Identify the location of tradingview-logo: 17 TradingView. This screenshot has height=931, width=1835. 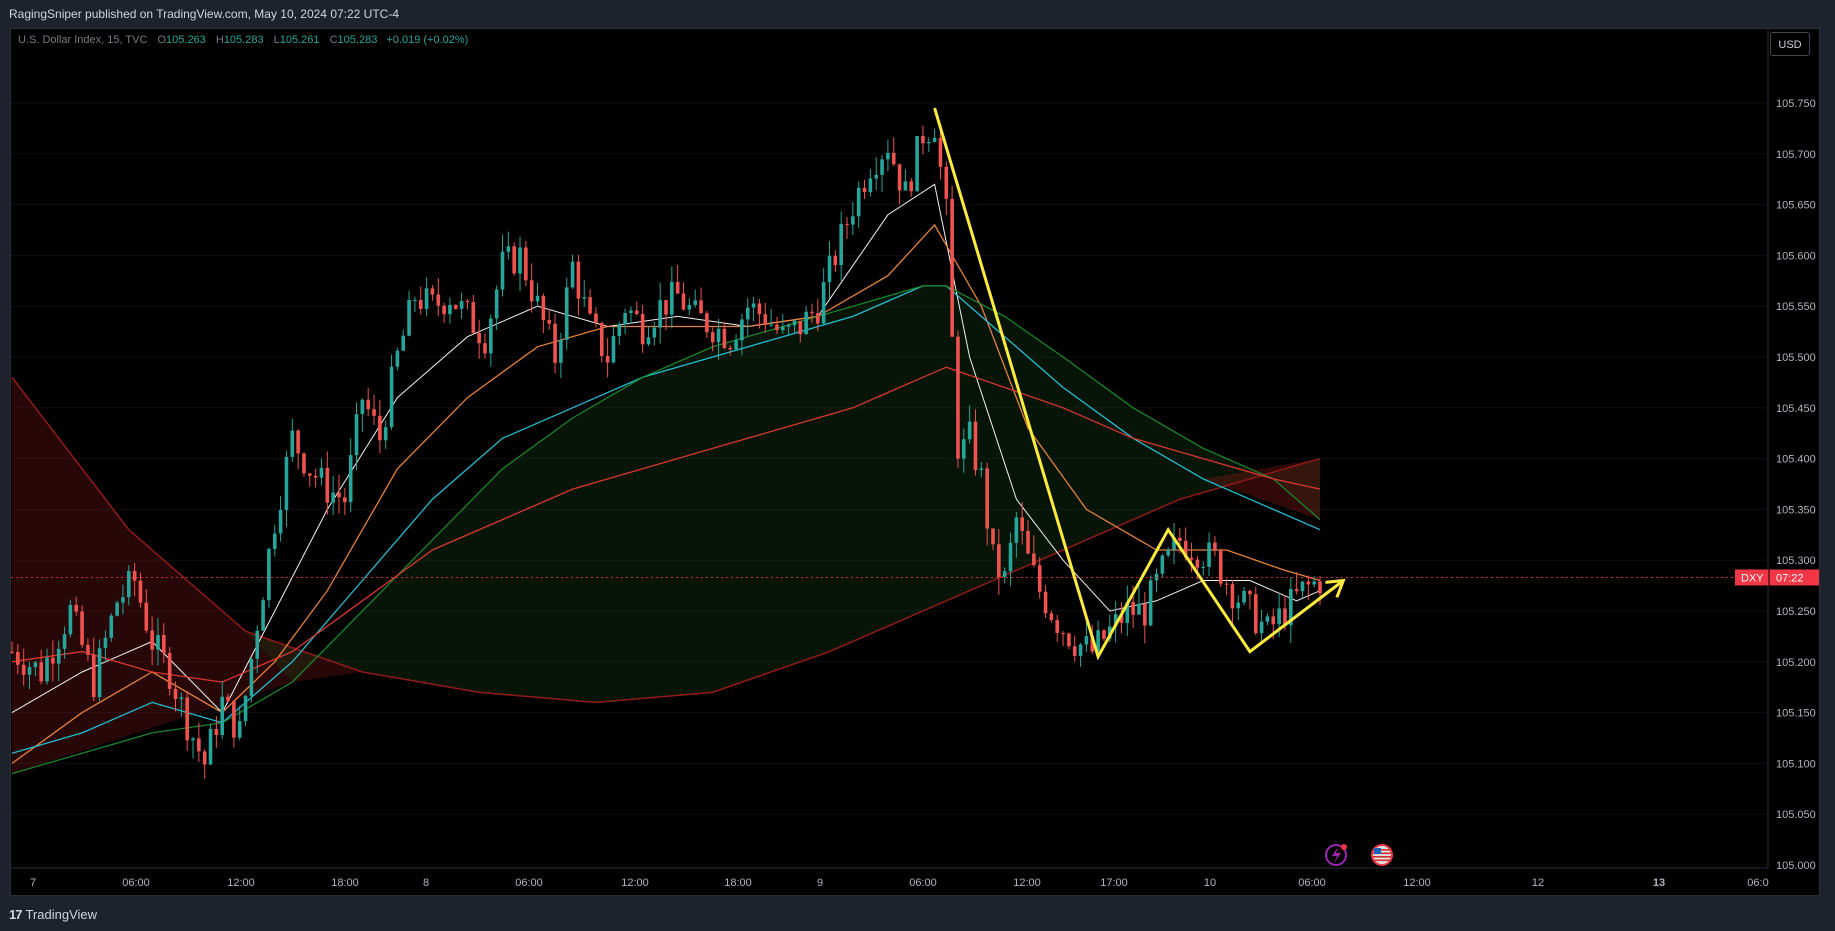
(53, 914).